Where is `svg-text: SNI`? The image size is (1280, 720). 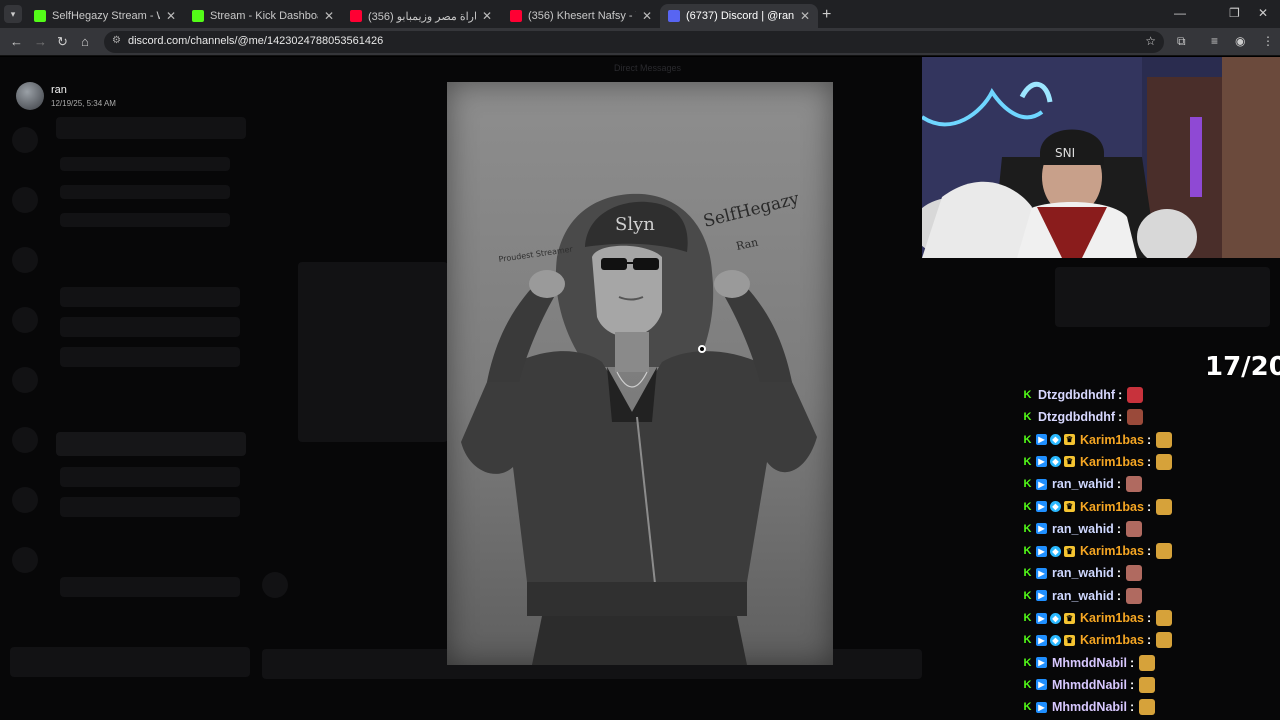
svg-text: SNI is located at coordinates (1065, 153).